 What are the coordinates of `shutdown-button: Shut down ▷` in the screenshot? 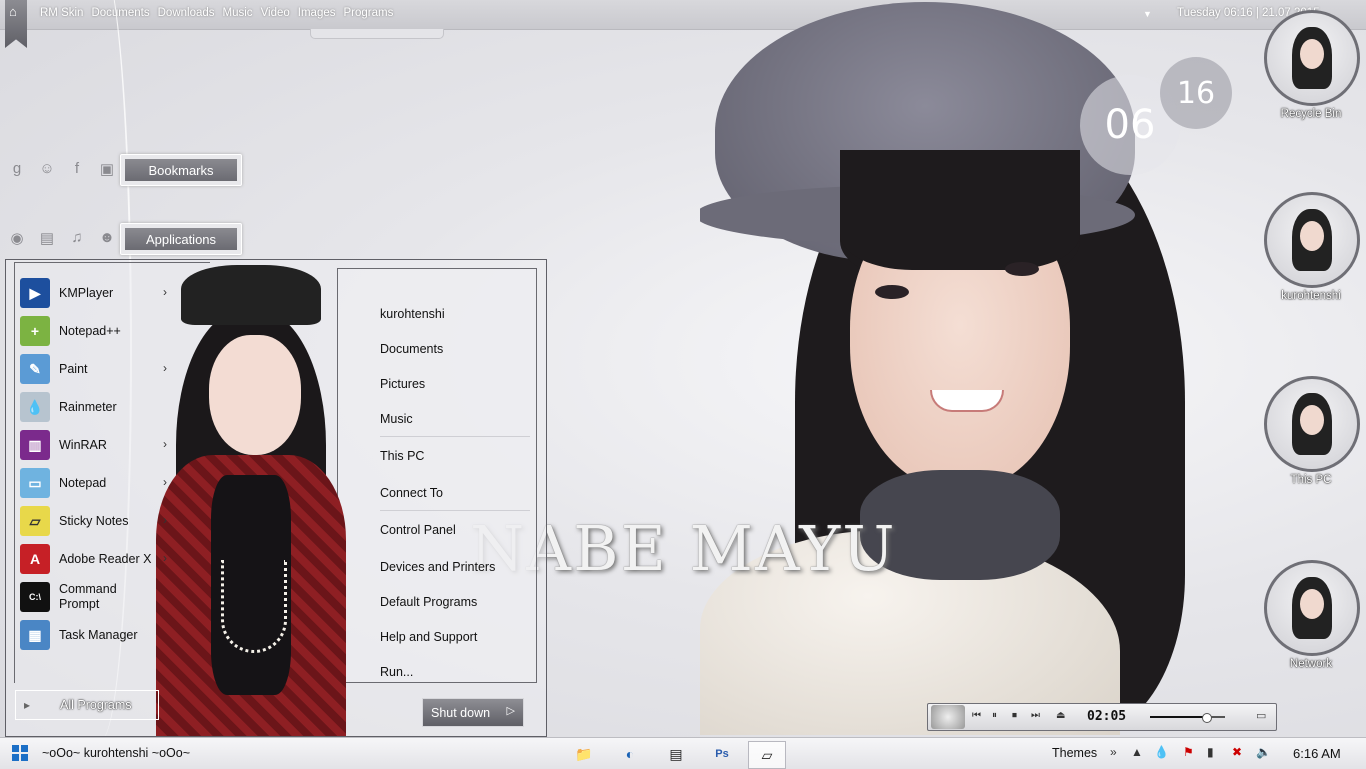 It's located at (473, 712).